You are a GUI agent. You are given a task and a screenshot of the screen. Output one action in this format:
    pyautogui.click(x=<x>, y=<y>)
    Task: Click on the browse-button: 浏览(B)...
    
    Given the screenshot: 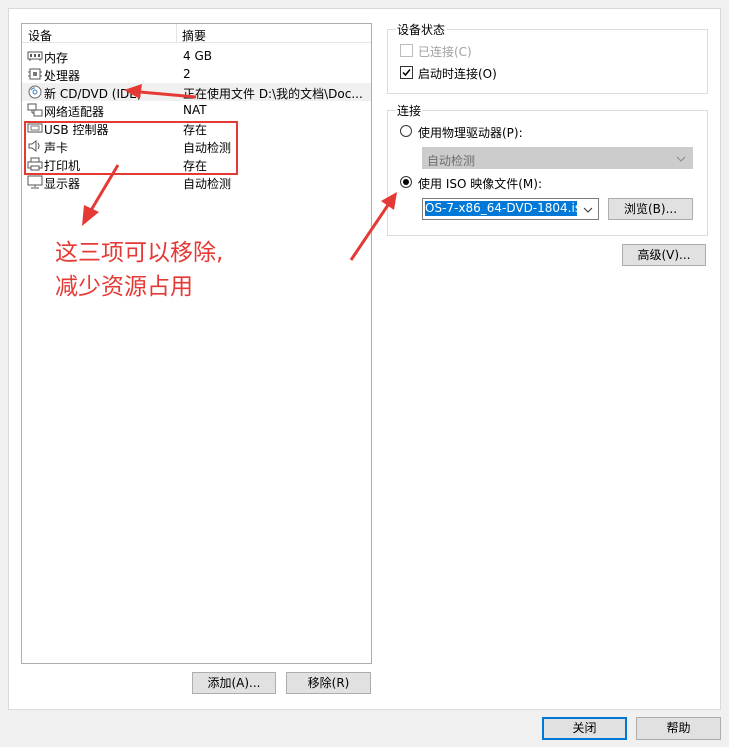 What is the action you would take?
    pyautogui.click(x=650, y=209)
    